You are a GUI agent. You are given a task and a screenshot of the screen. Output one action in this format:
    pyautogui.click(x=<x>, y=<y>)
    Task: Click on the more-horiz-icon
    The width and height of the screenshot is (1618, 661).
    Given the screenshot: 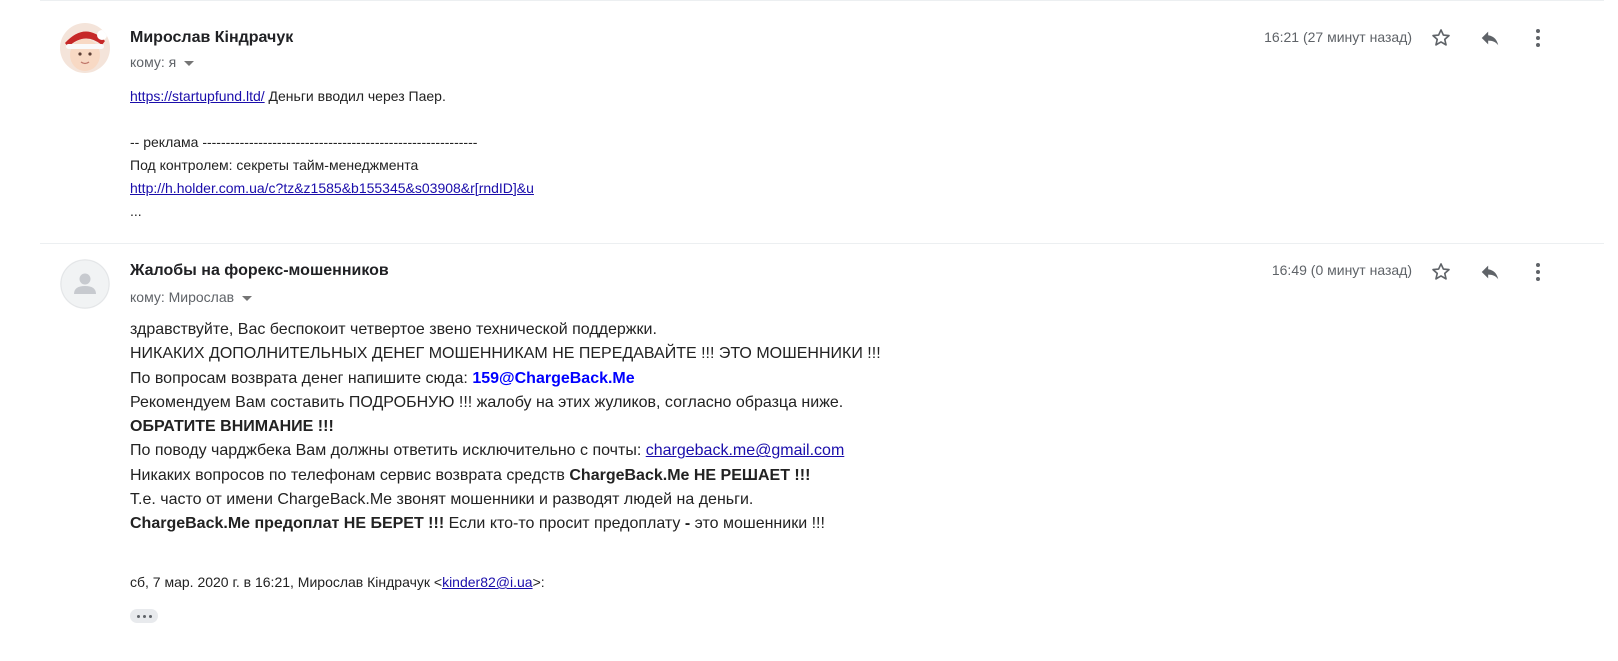 What is the action you would take?
    pyautogui.click(x=138, y=616)
    